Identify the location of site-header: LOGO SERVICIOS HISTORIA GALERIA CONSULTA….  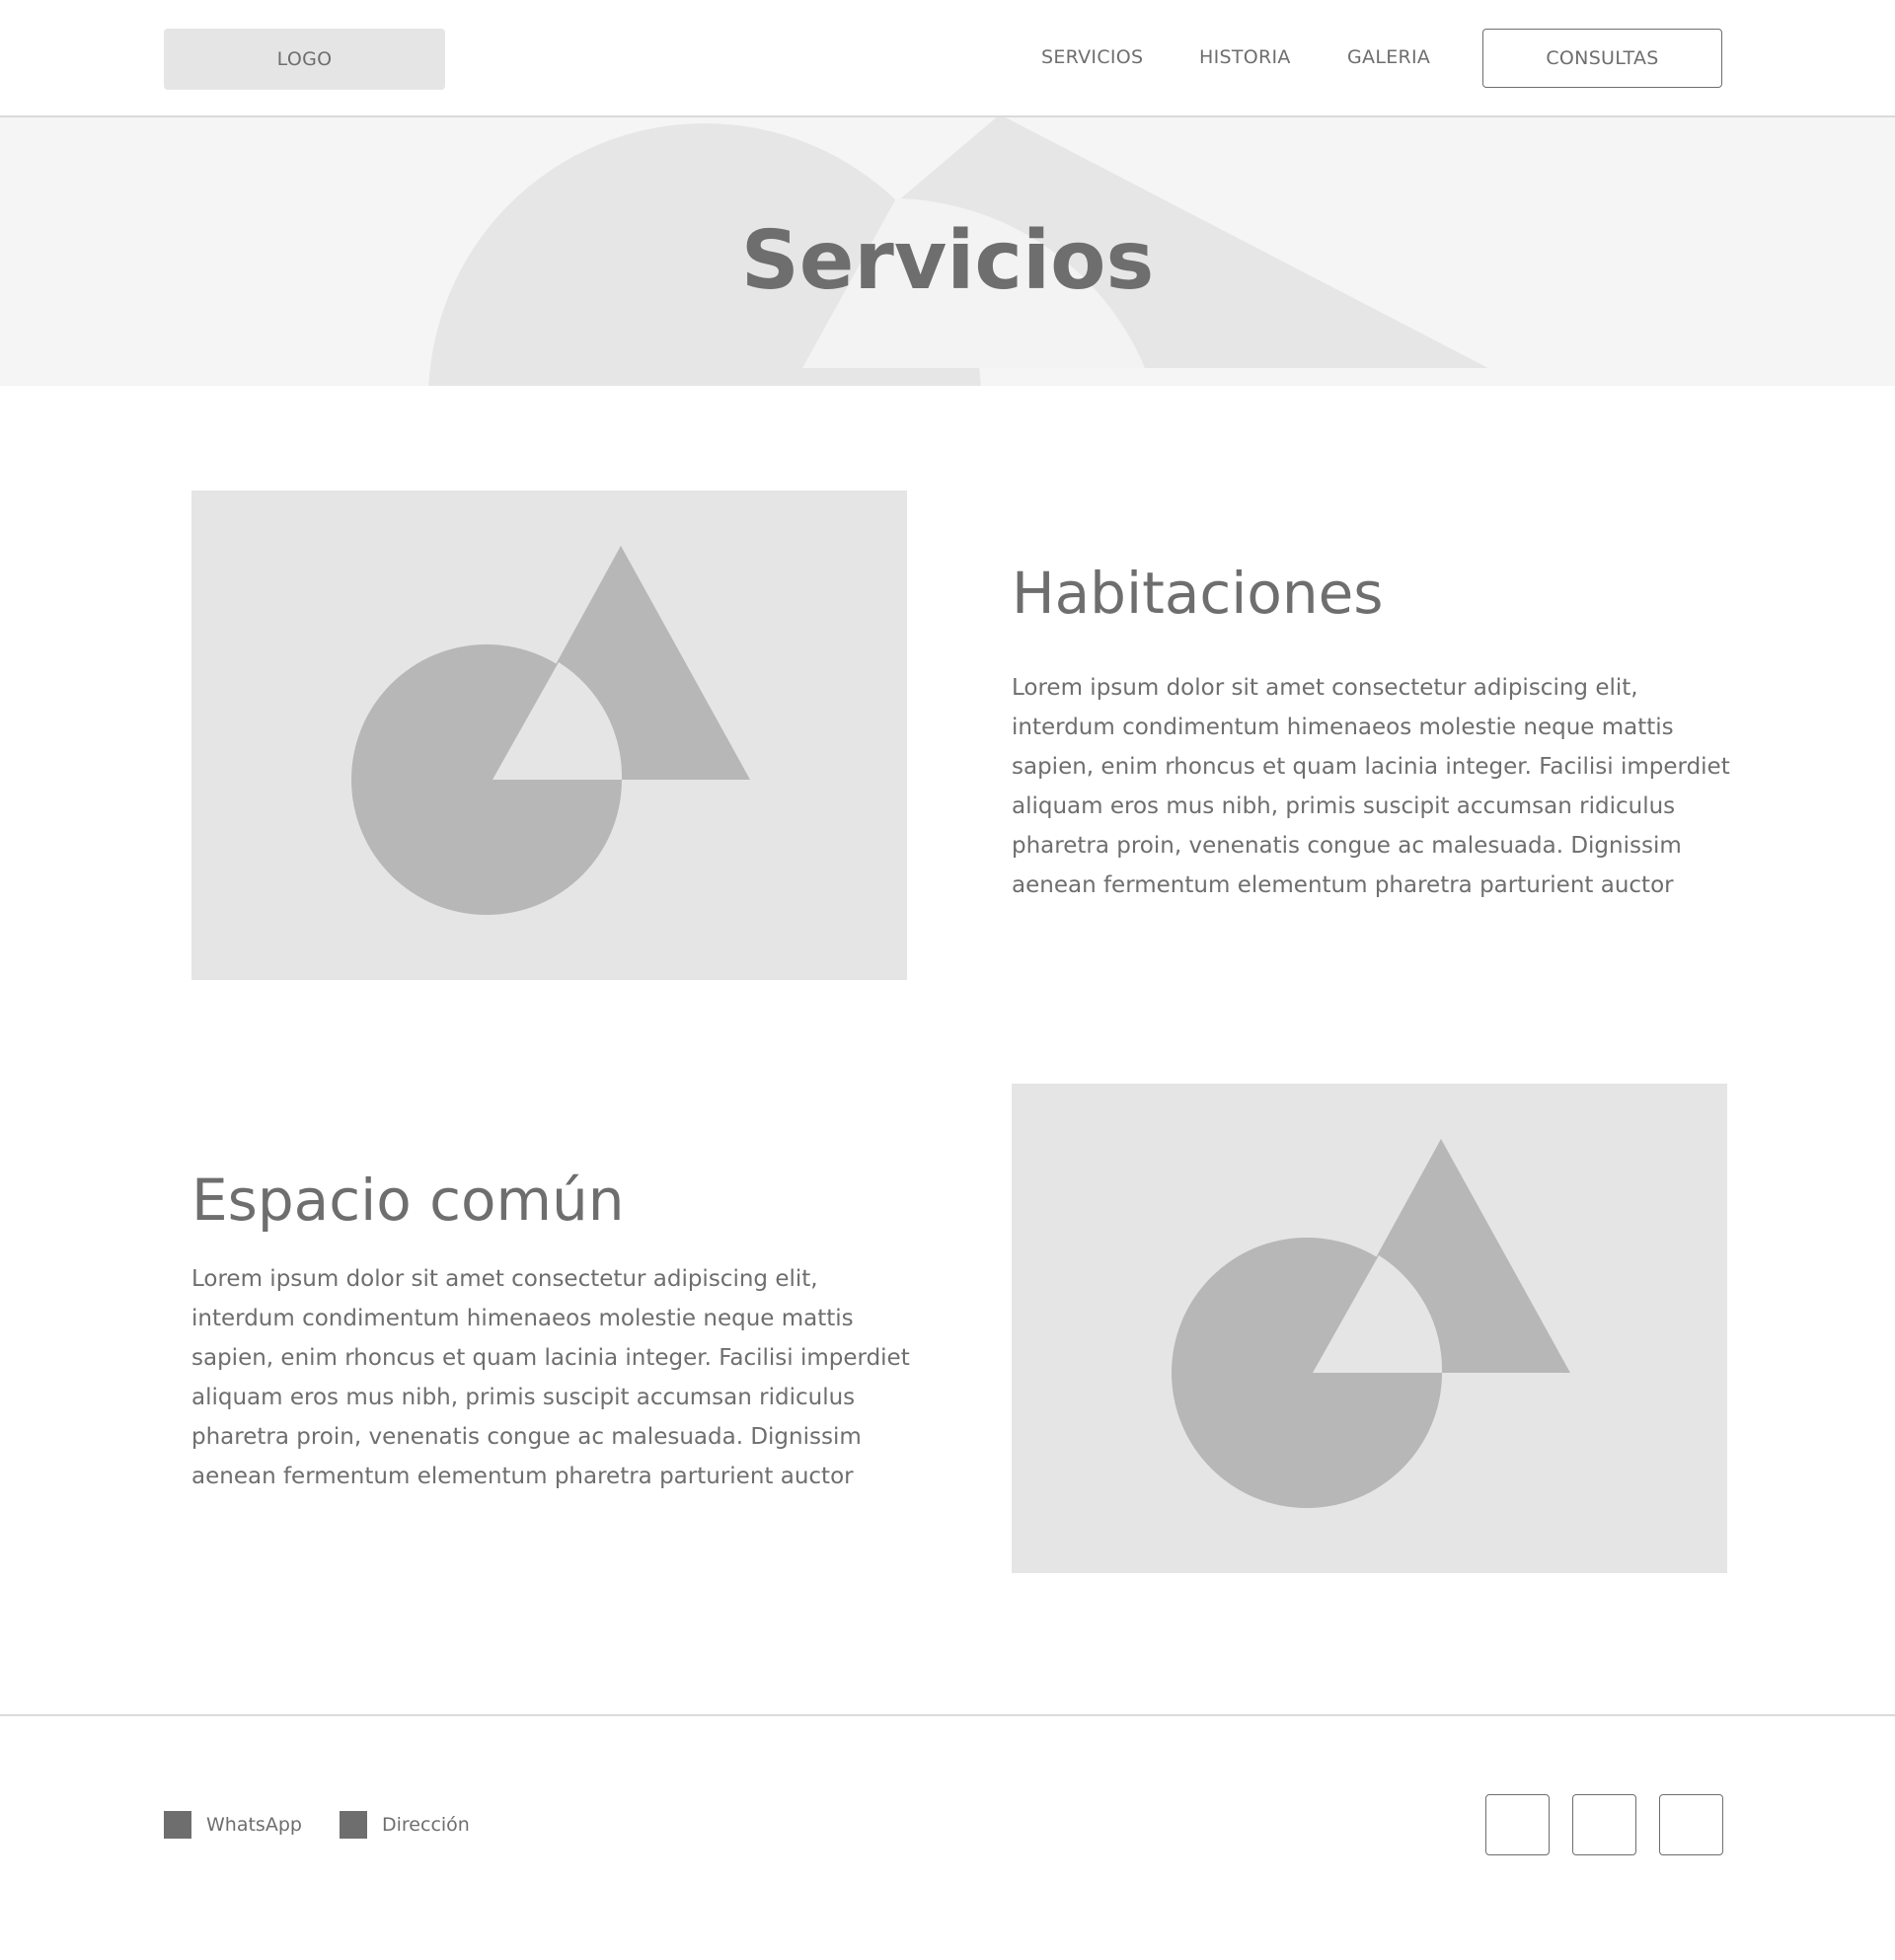
(948, 58).